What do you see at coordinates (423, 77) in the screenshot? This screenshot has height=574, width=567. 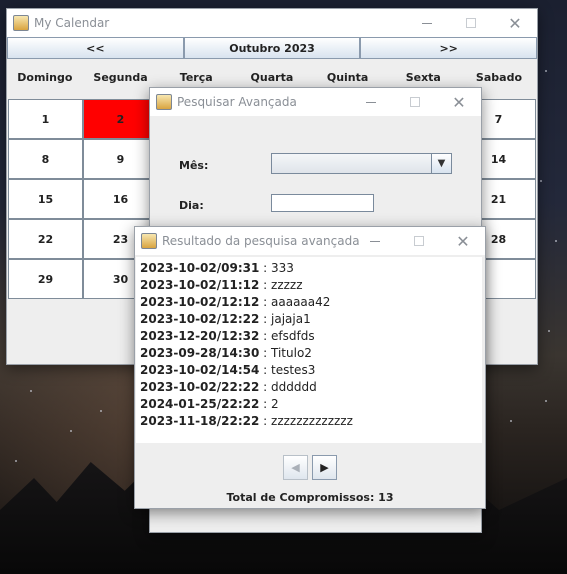 I see `weekday-header: Sexta` at bounding box center [423, 77].